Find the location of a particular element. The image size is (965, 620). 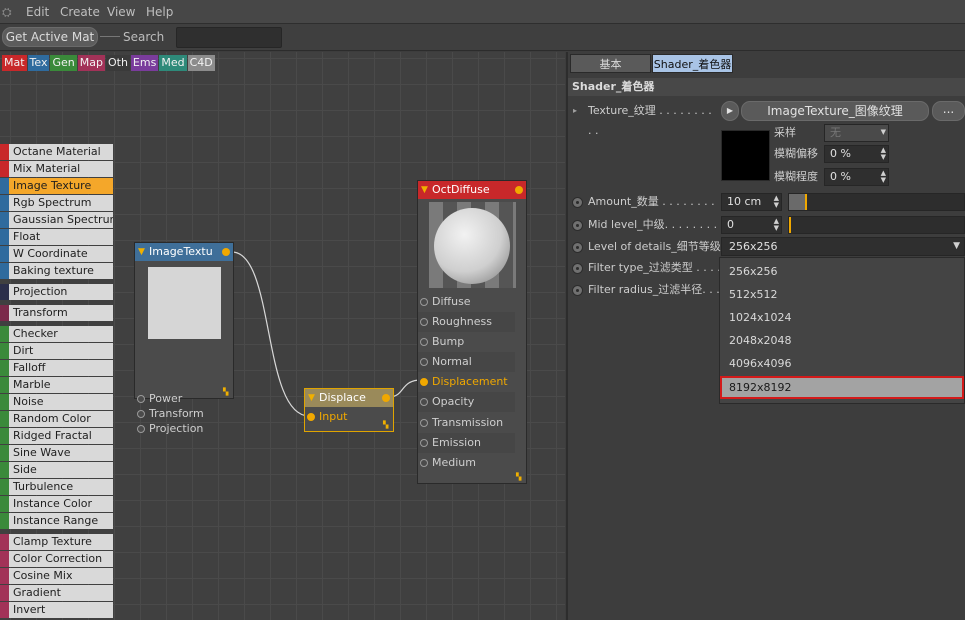

category-tab-map: Map is located at coordinates (91, 63).